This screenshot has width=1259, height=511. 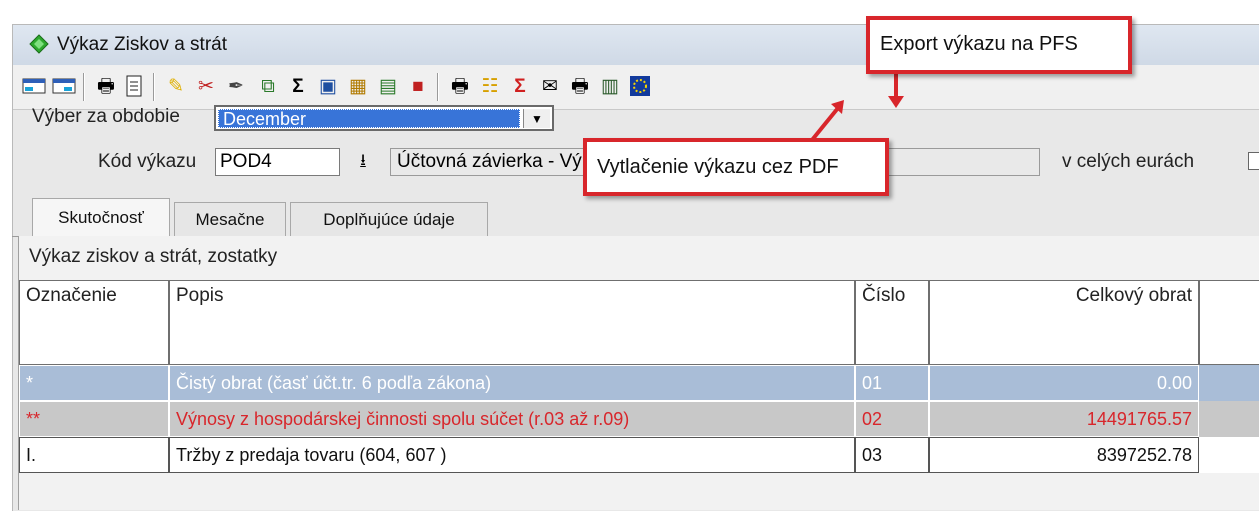 I want to click on callout-arrows, so click(x=857, y=108).